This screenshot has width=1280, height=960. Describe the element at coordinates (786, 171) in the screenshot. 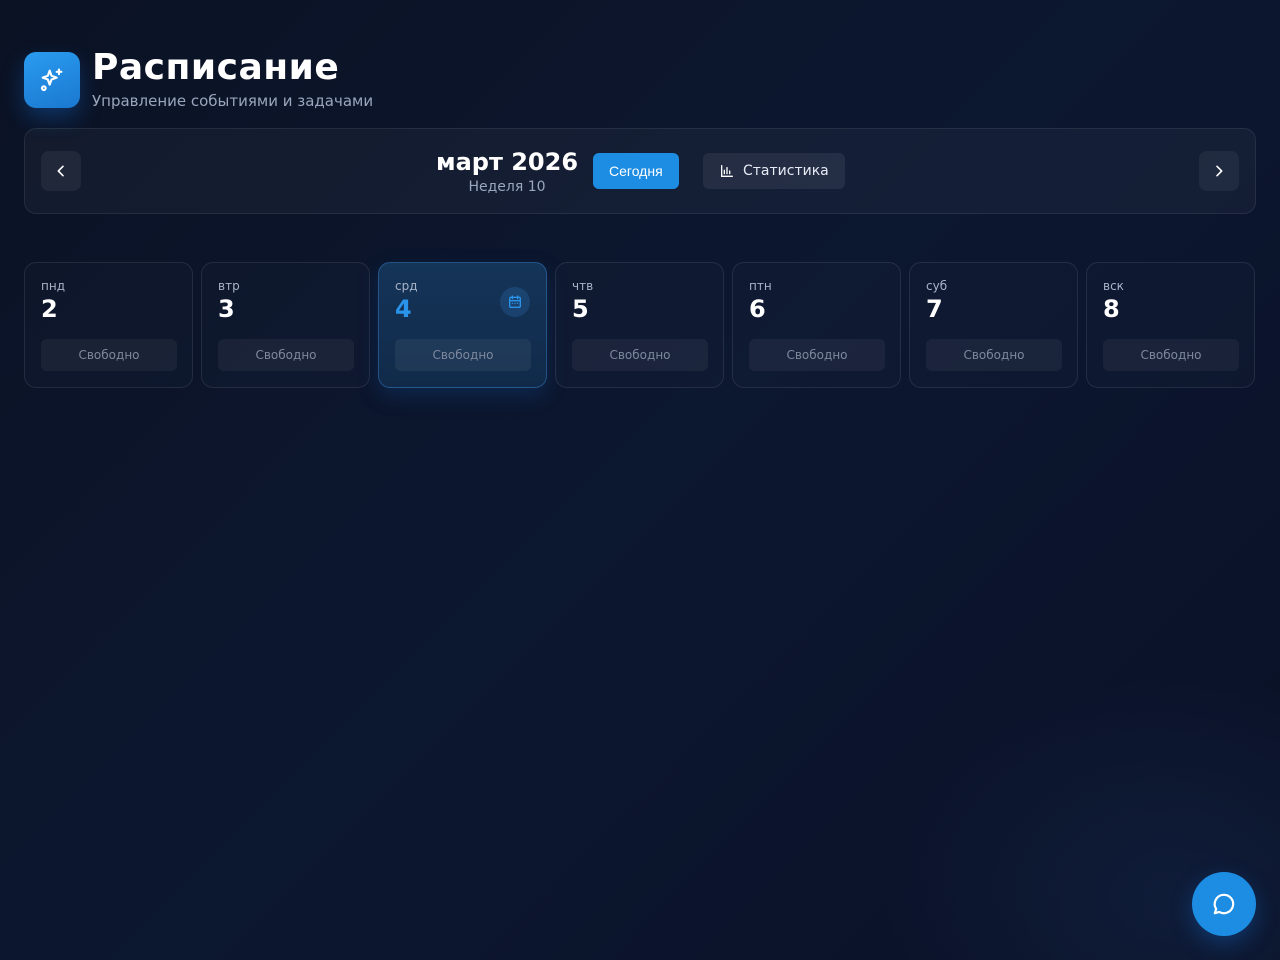

I see `statistics-label: Статистика` at that location.